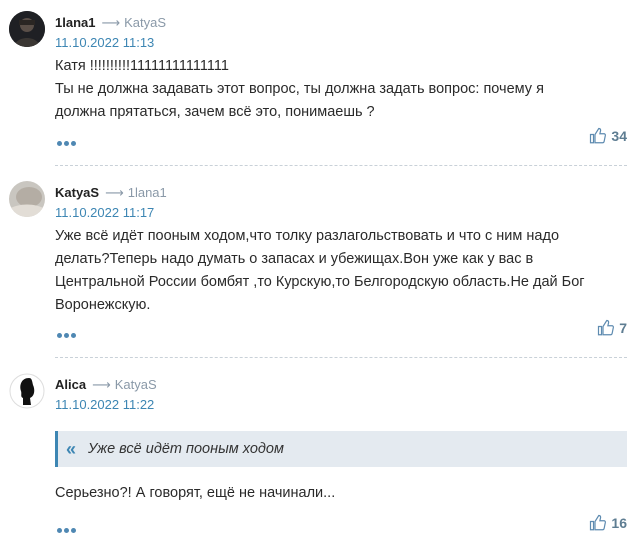  I want to click on likes-count: 16, so click(619, 523).